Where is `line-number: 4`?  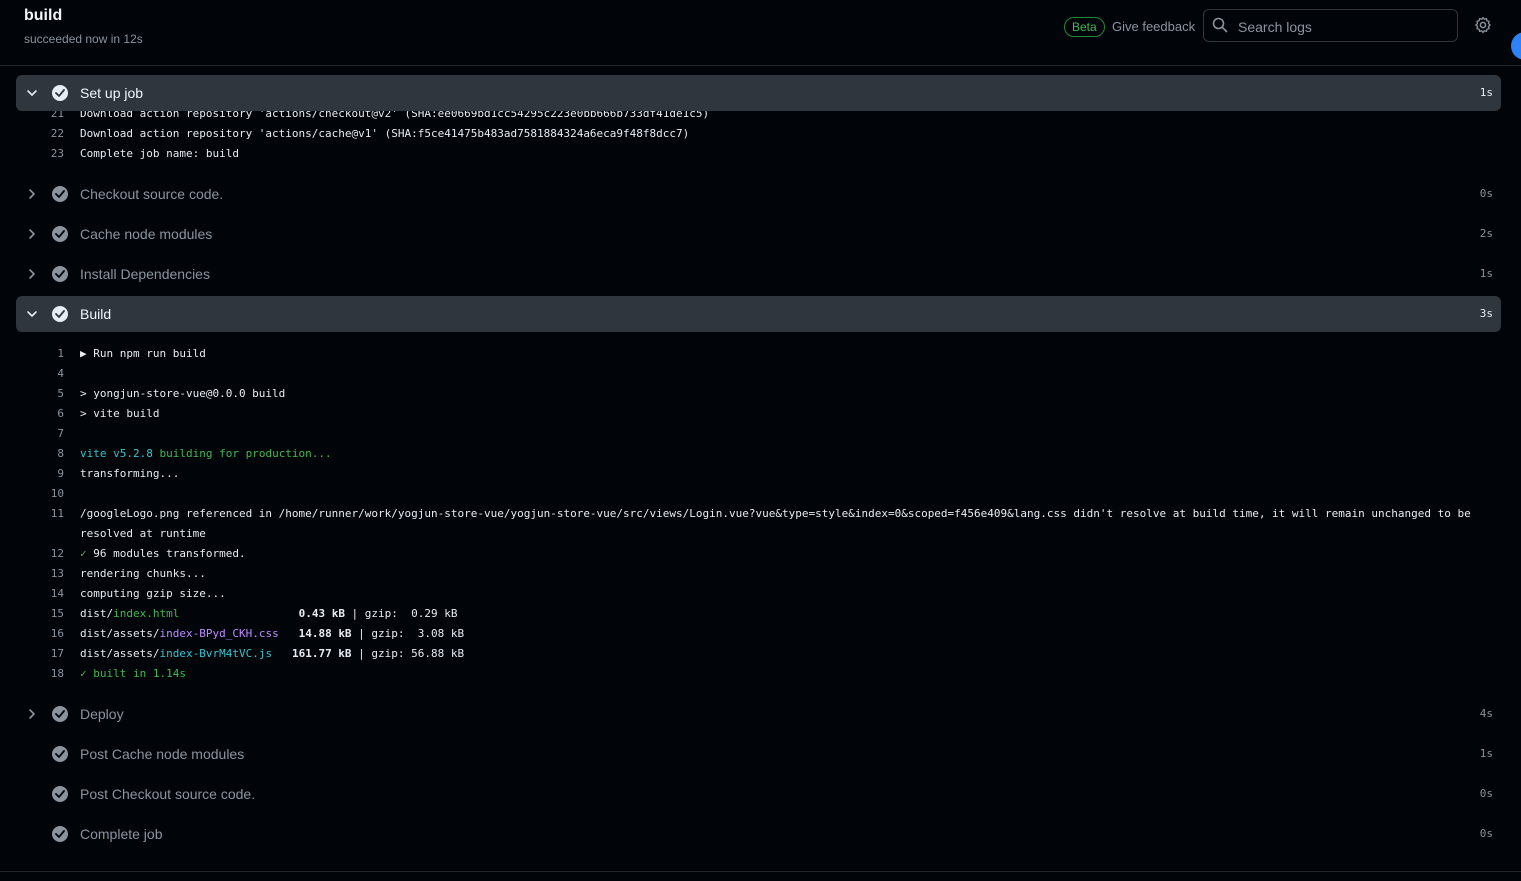 line-number: 4 is located at coordinates (60, 373).